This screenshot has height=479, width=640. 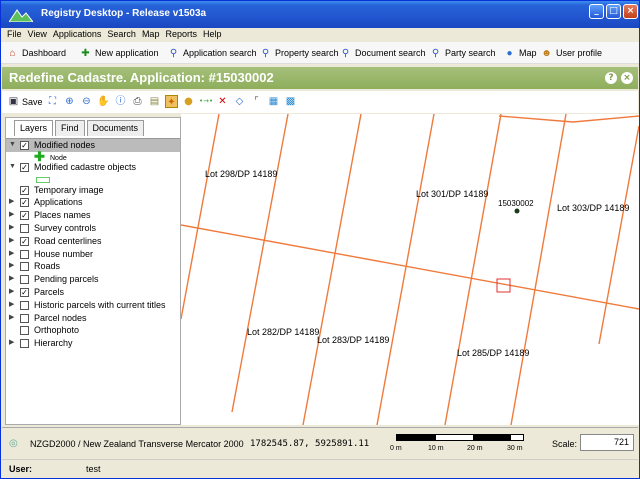 What do you see at coordinates (86, 101) in the screenshot?
I see `zoom-out-icon: ⊖` at bounding box center [86, 101].